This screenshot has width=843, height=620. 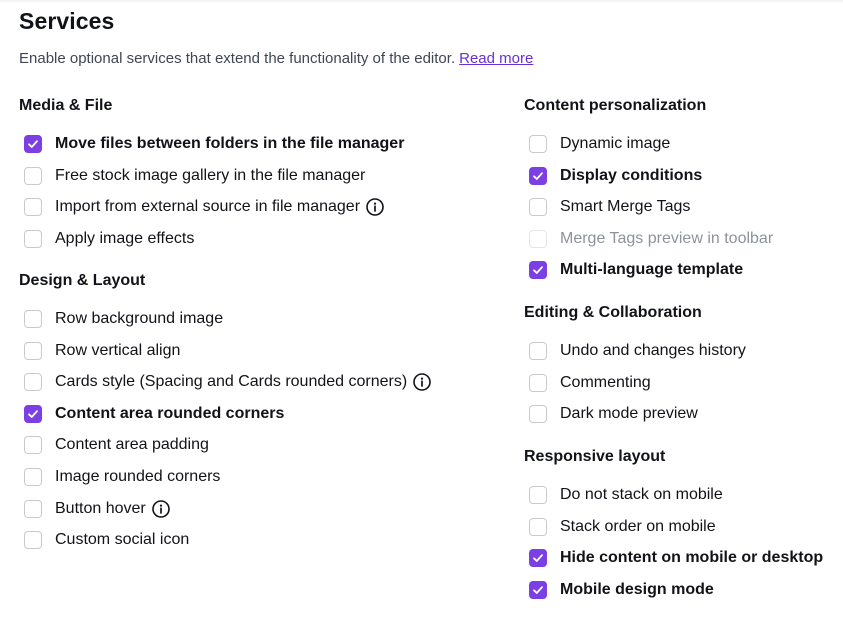 What do you see at coordinates (225, 319) in the screenshot?
I see `service-option: Row background image` at bounding box center [225, 319].